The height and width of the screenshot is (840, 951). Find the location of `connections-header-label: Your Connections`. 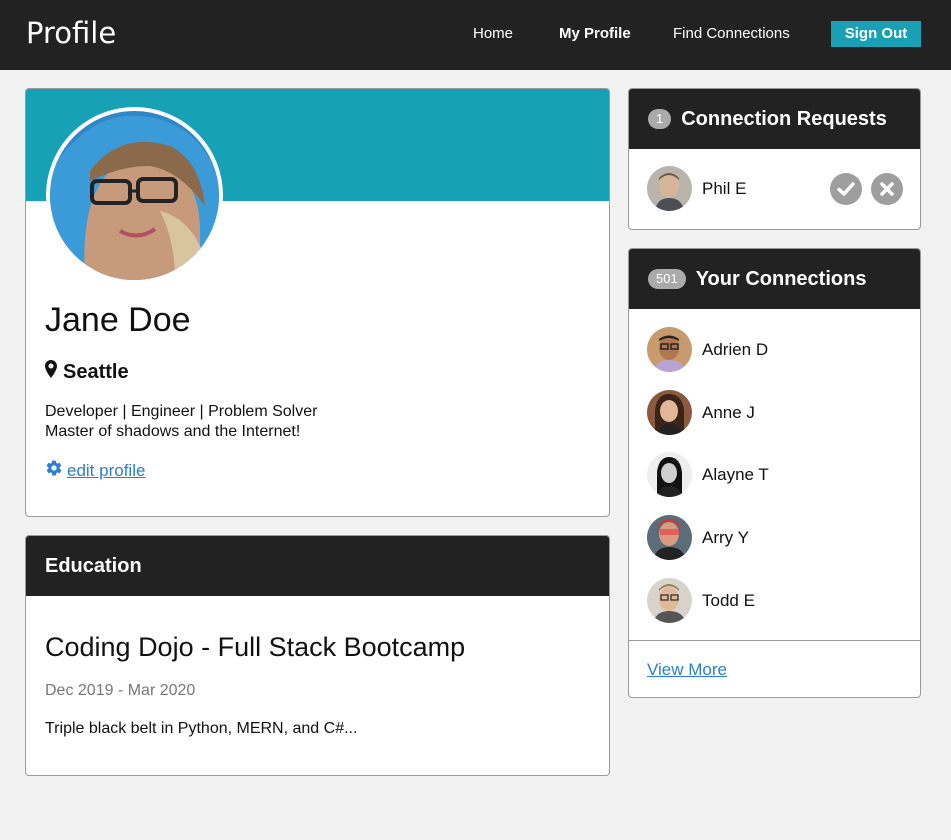

connections-header-label: Your Connections is located at coordinates (781, 278).